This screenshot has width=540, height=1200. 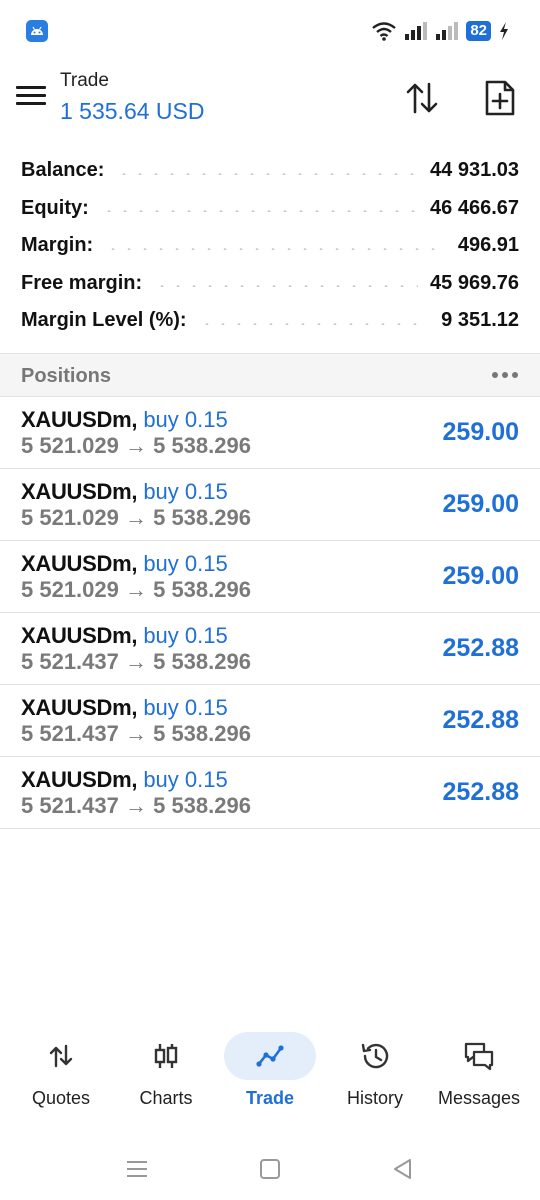 What do you see at coordinates (82, 282) in the screenshot?
I see `summary-label: Free margin:` at bounding box center [82, 282].